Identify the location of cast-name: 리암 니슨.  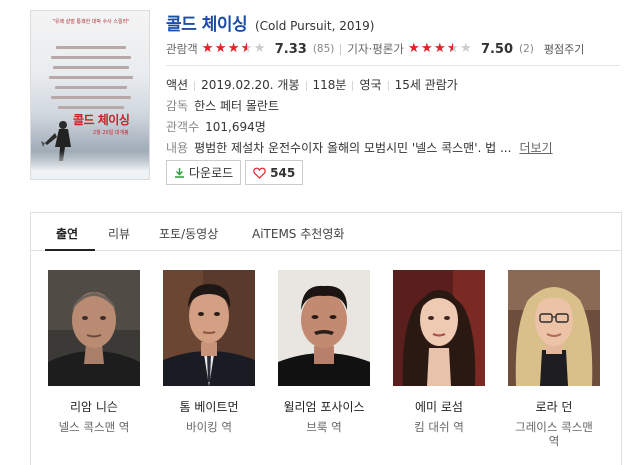
(94, 407).